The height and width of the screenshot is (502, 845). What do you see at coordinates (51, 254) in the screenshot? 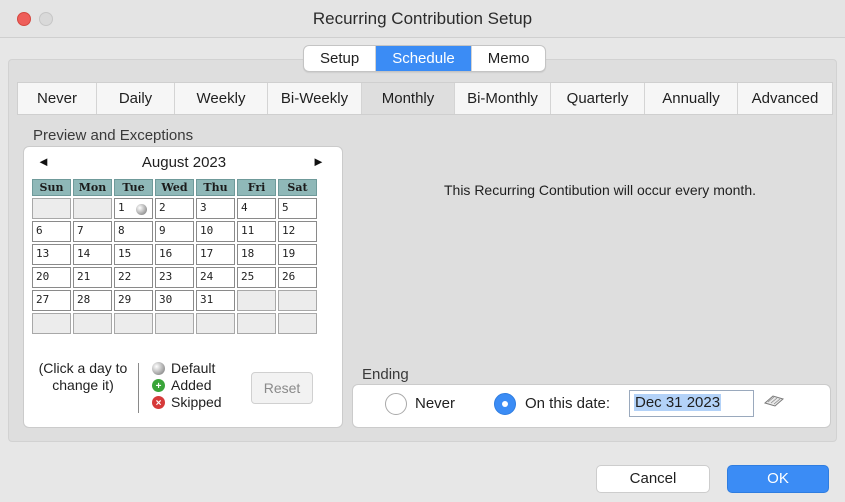
I see `calendar-day: 13` at bounding box center [51, 254].